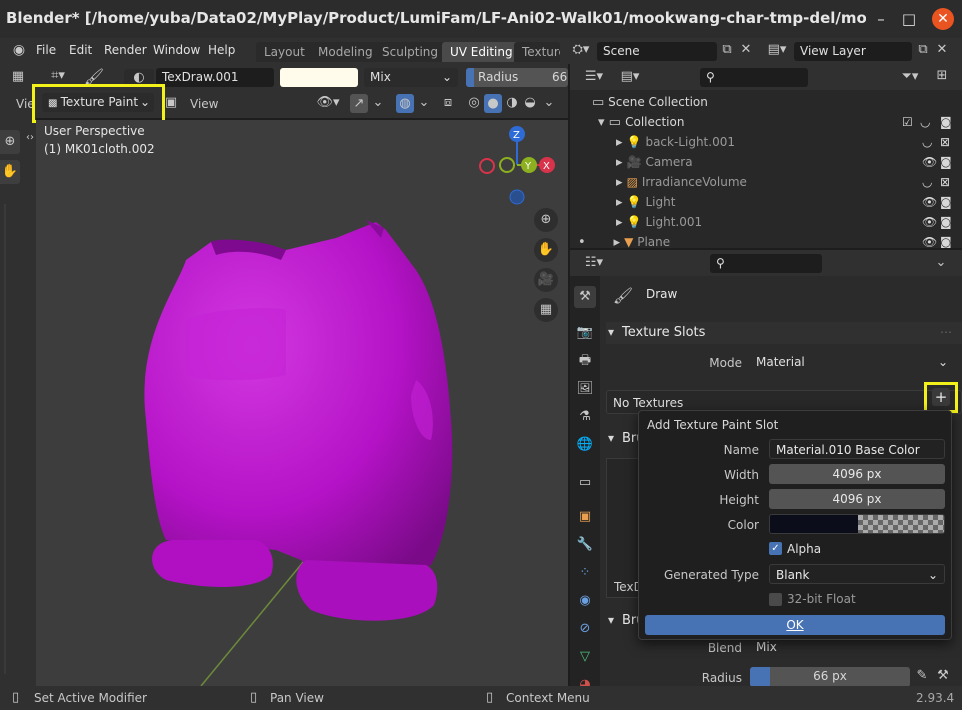 This screenshot has height=710, width=962. What do you see at coordinates (204, 104) in the screenshot?
I see `view-menu: View` at bounding box center [204, 104].